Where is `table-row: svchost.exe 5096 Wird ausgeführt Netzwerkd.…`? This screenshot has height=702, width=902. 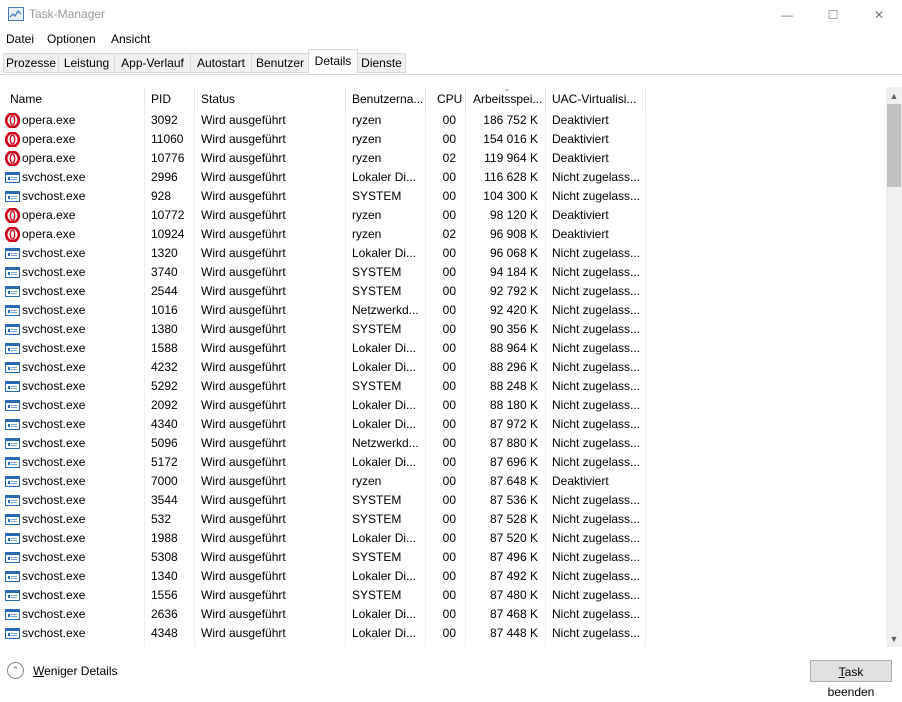 table-row: svchost.exe 5096 Wird ausgeführt Netzwerkd.… is located at coordinates (323, 443).